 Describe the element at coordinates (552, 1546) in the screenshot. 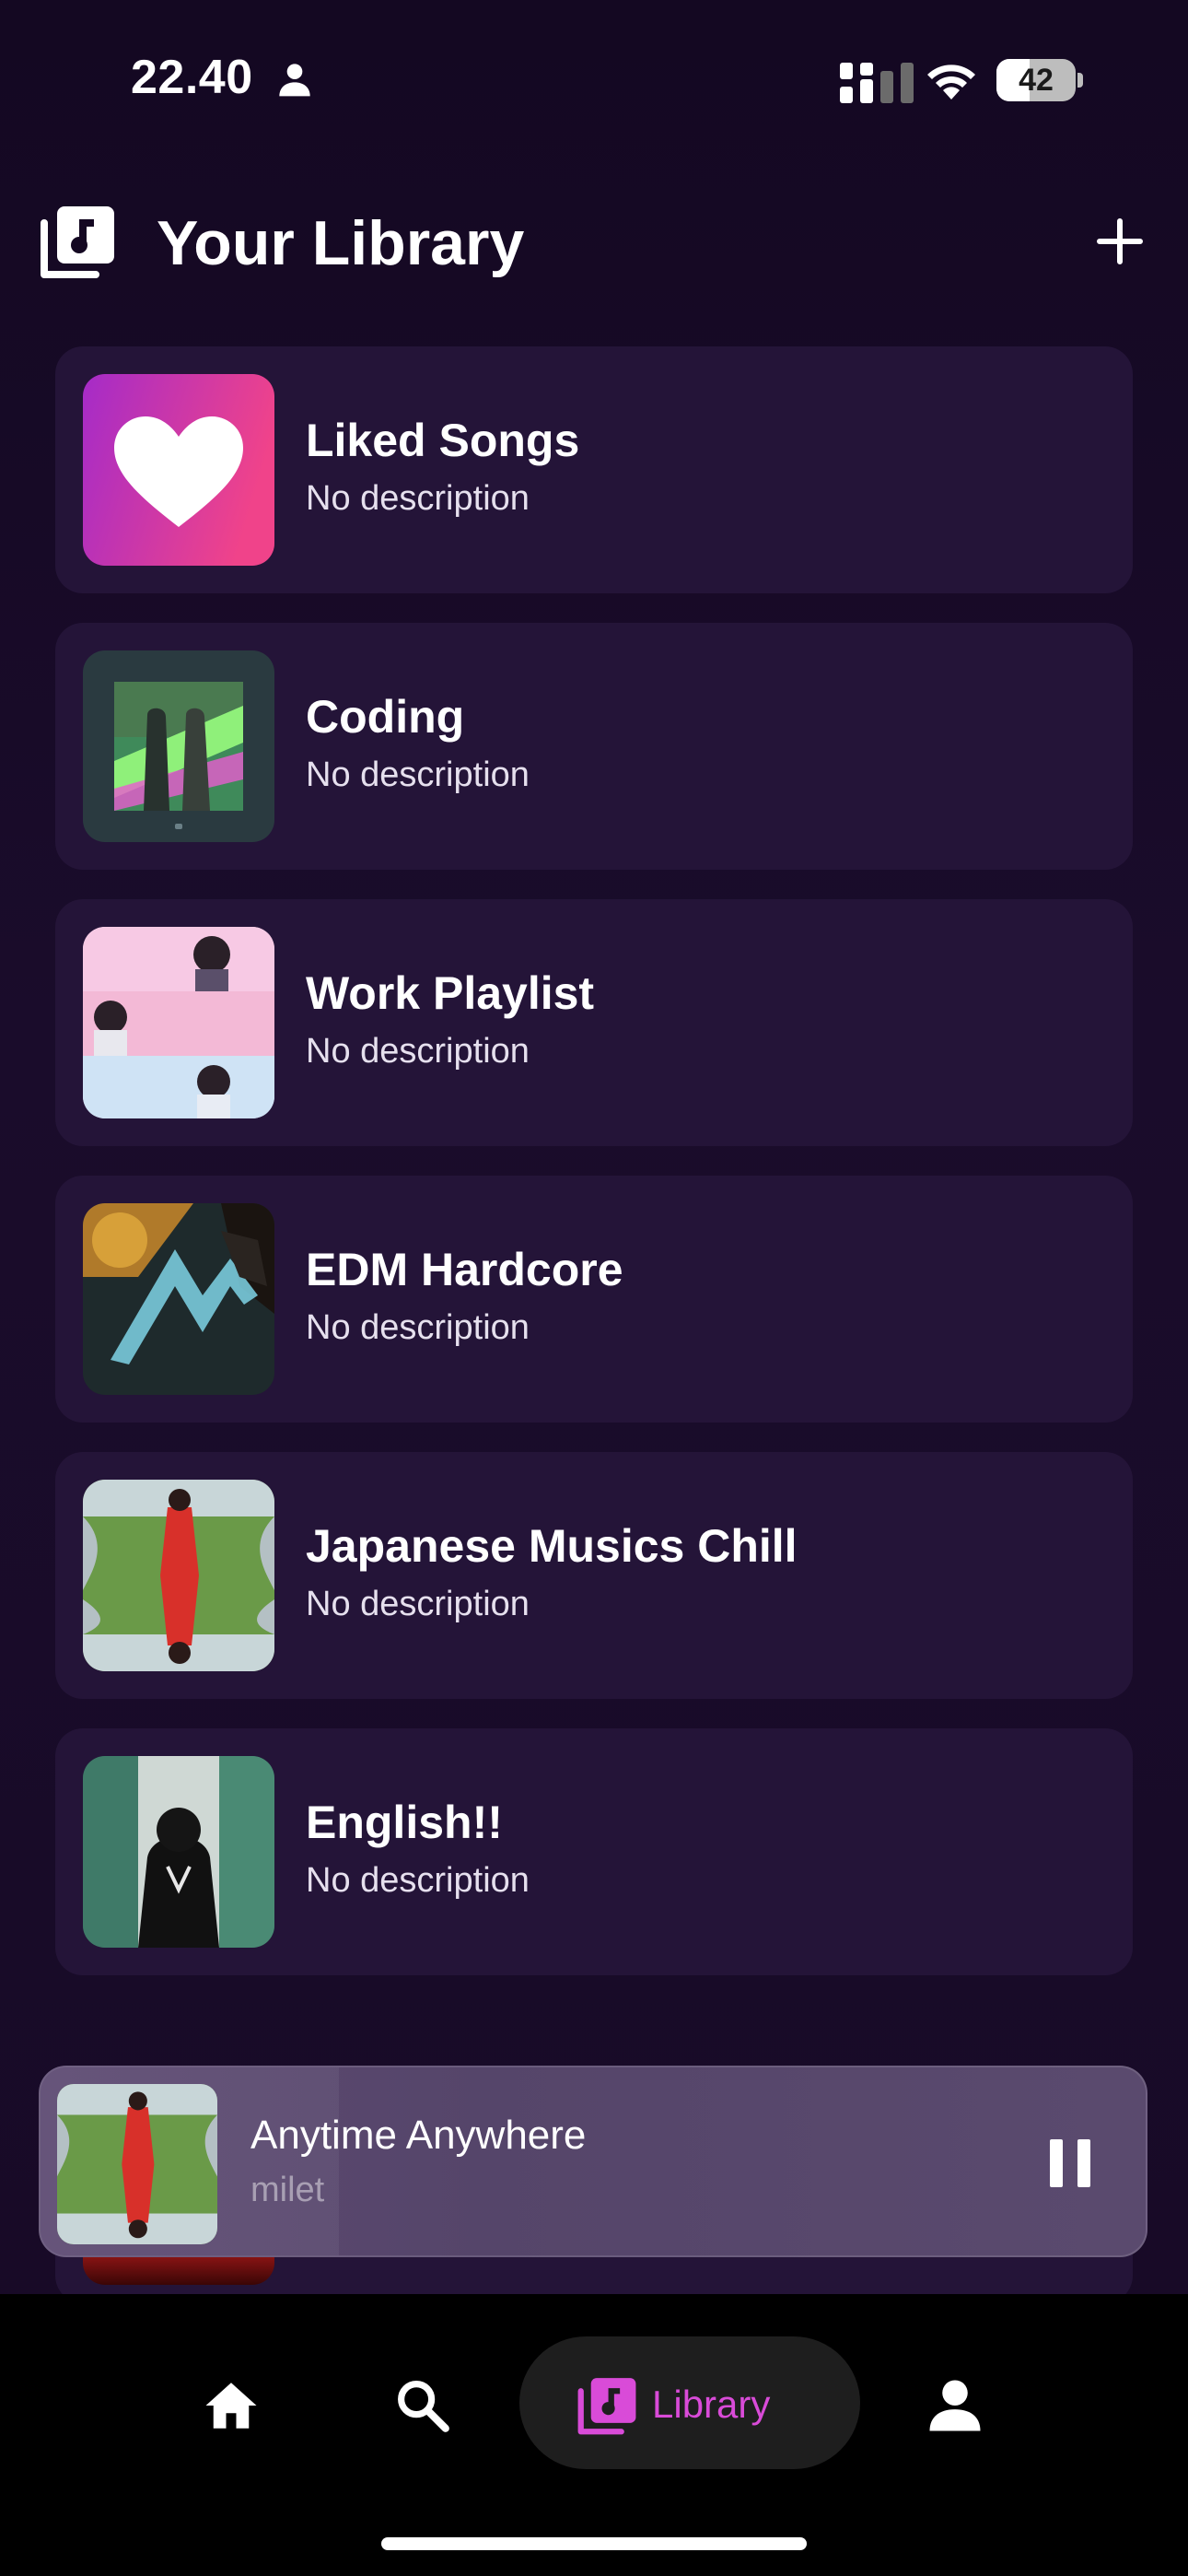

I see `playlist-title: Japanese Musics Chill` at that location.